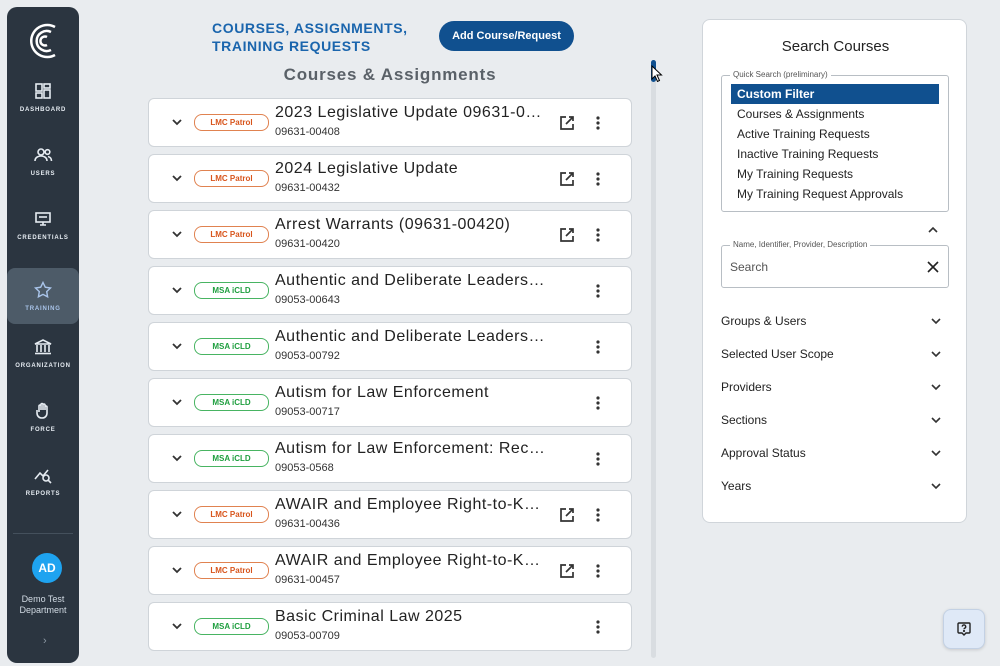  I want to click on filter-approval-status: Approval Status, so click(832, 453).